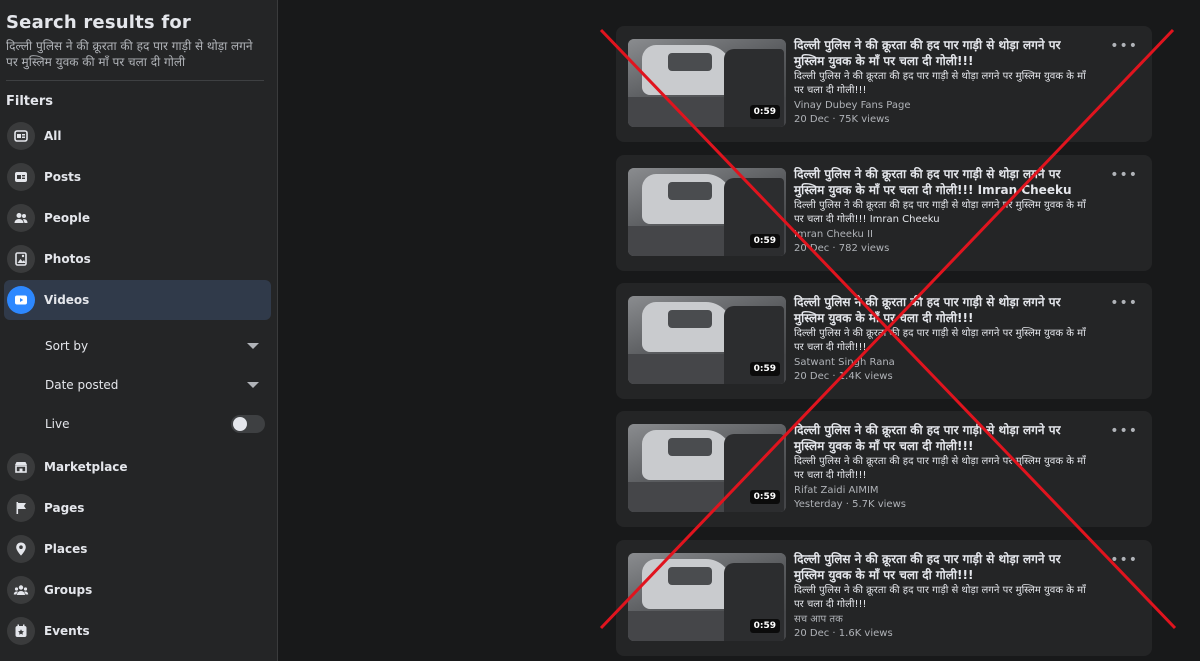 The height and width of the screenshot is (661, 1200). I want to click on groups-icon, so click(21, 590).